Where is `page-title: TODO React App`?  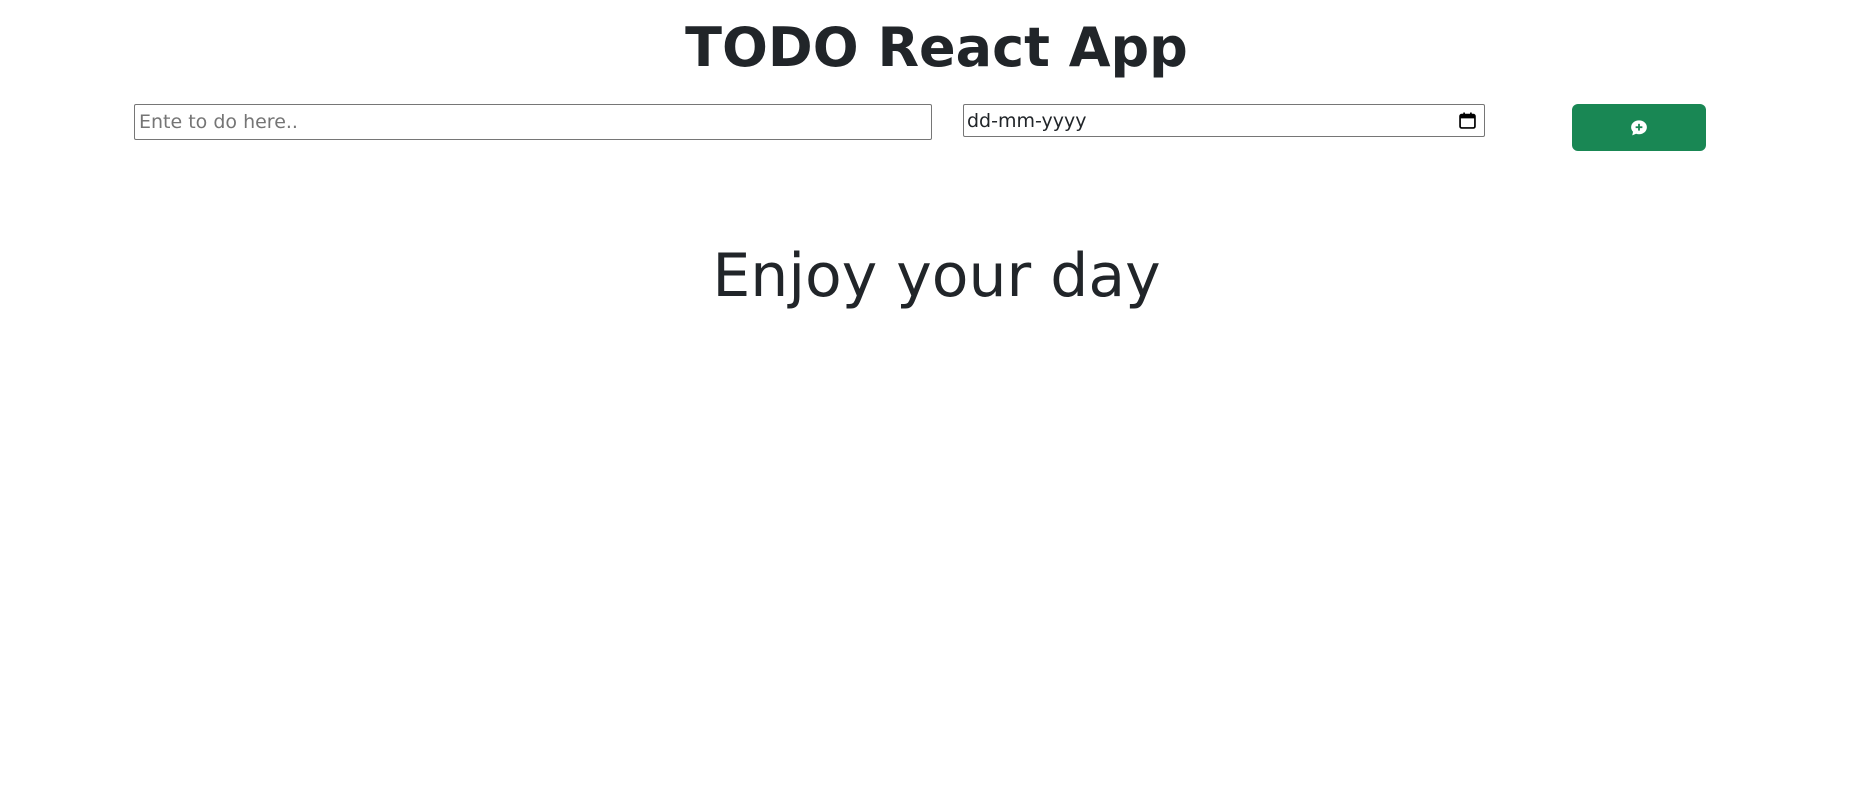
page-title: TODO React App is located at coordinates (936, 47).